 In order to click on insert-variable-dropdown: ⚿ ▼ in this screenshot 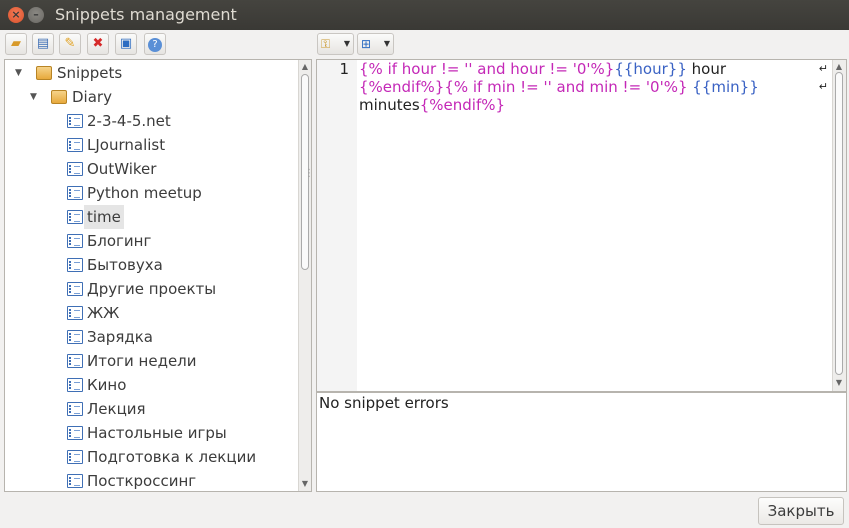, I will do `click(335, 44)`.